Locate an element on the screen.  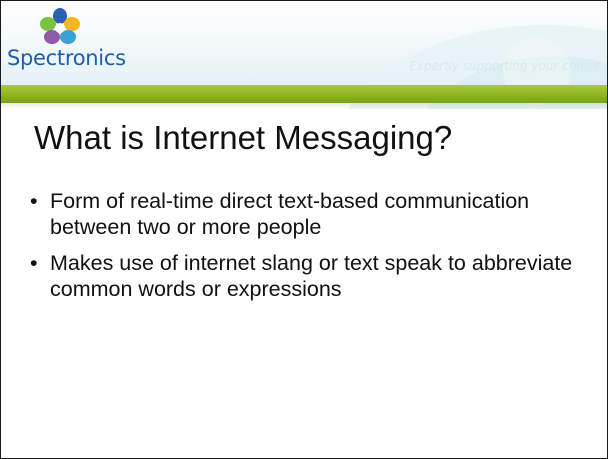
slide-title: What is Internet Messaging? is located at coordinates (243, 137).